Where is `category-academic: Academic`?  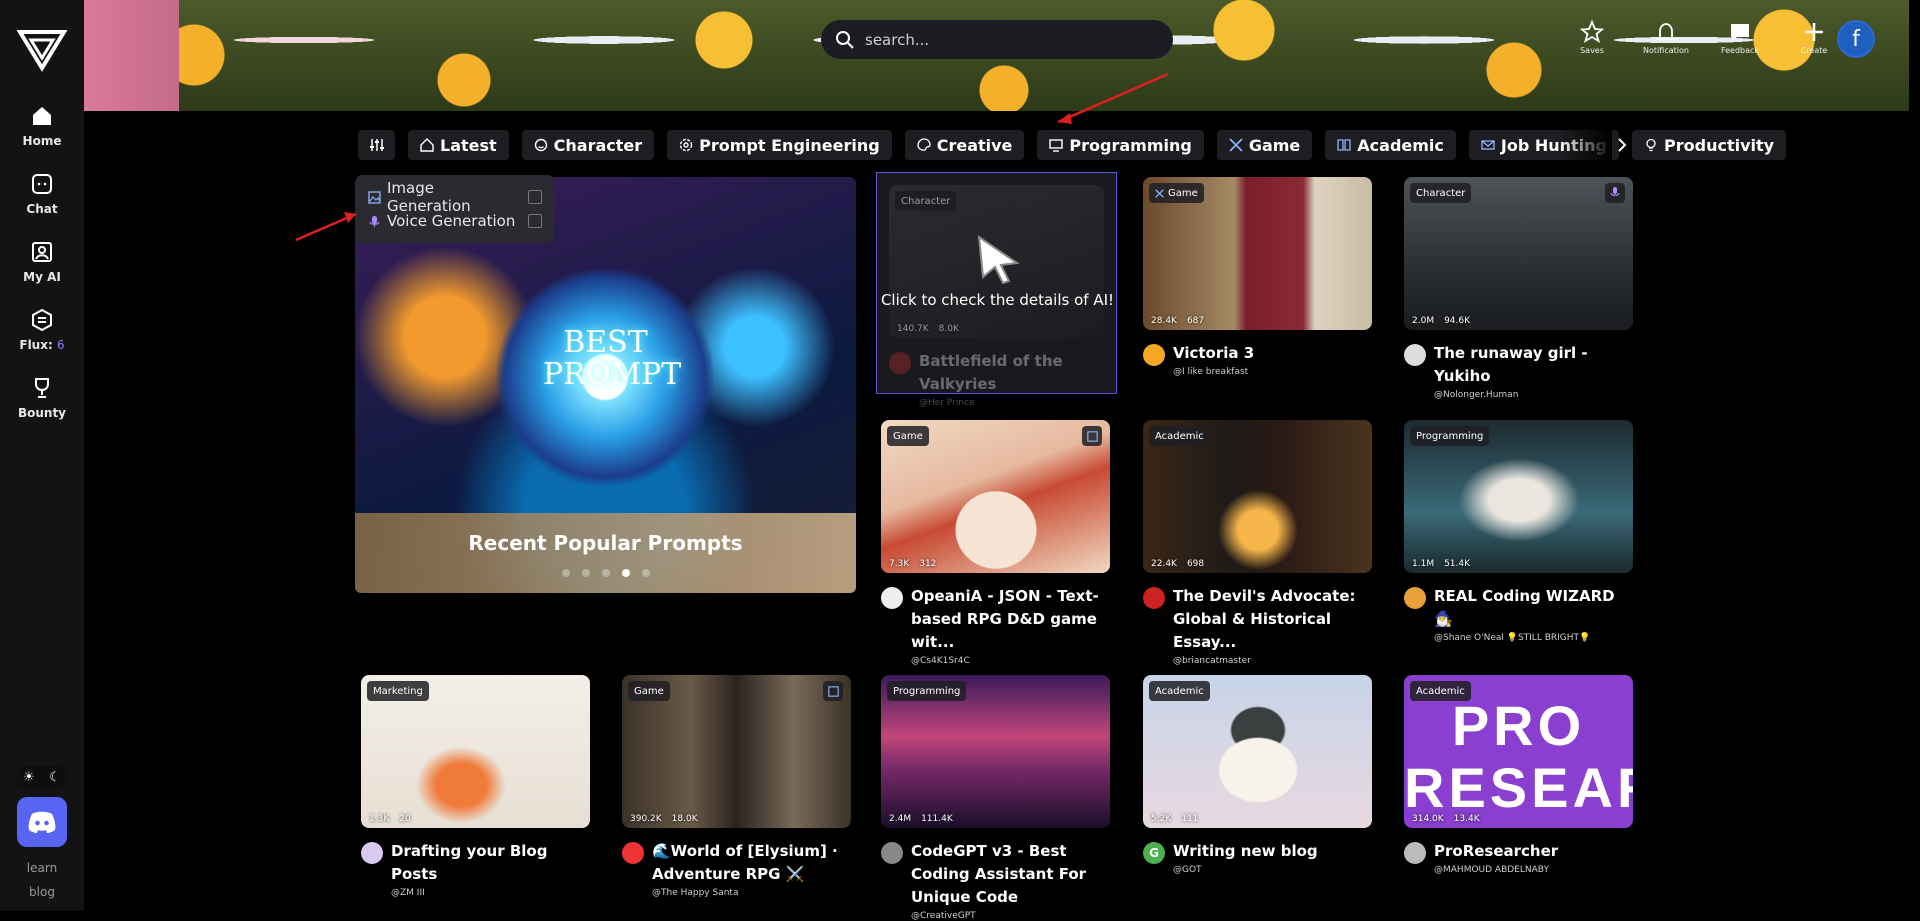
category-academic: Academic is located at coordinates (1390, 145).